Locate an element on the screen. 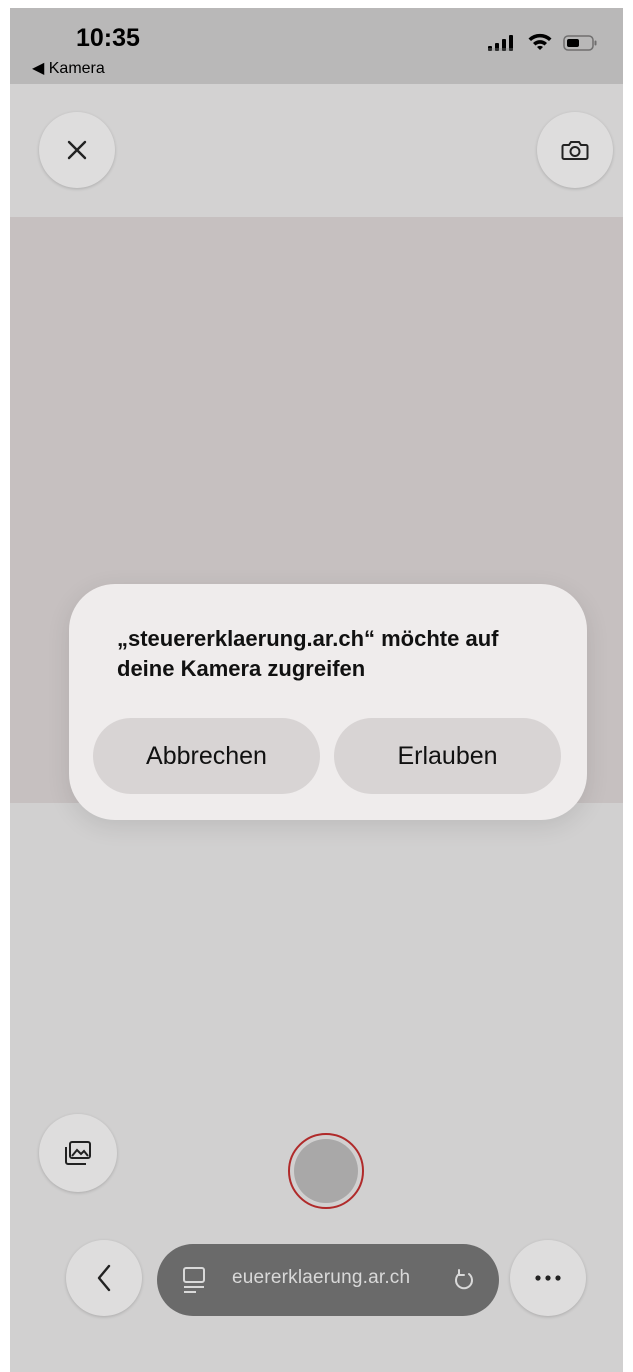 This screenshot has width=633, height=1372. signal-bars-icon is located at coordinates (500, 43).